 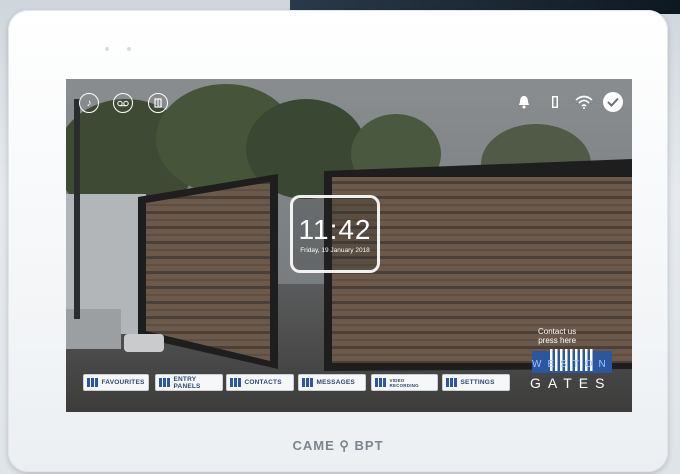 I want to click on settings-button-label: SETTINGS, so click(x=477, y=382).